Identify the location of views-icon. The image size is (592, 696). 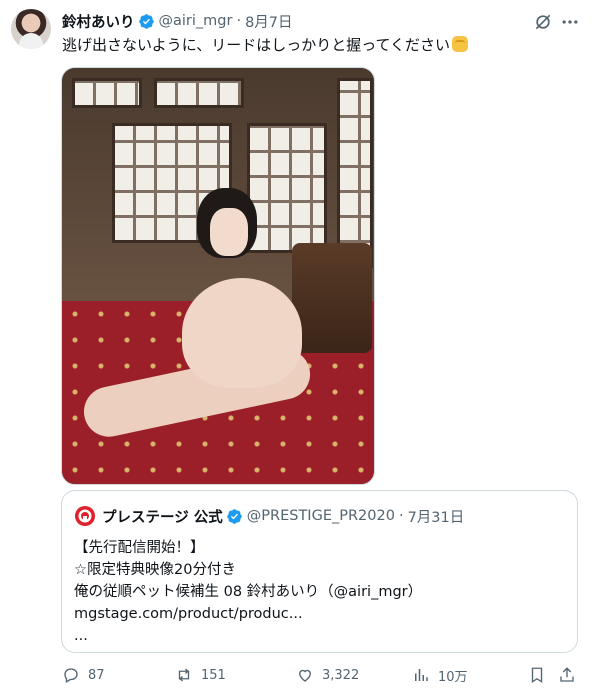
(421, 675).